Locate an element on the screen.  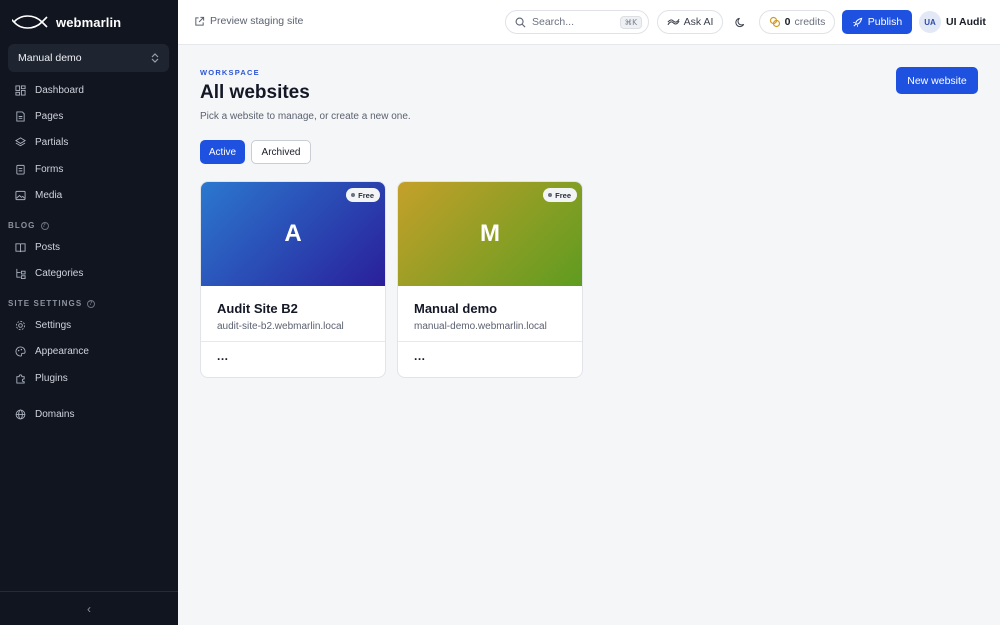
credits-badge: 0 credits is located at coordinates (797, 22).